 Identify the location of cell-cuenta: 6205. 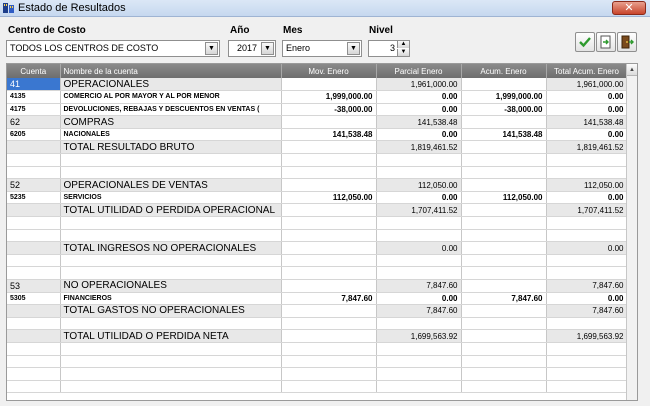
(34, 135).